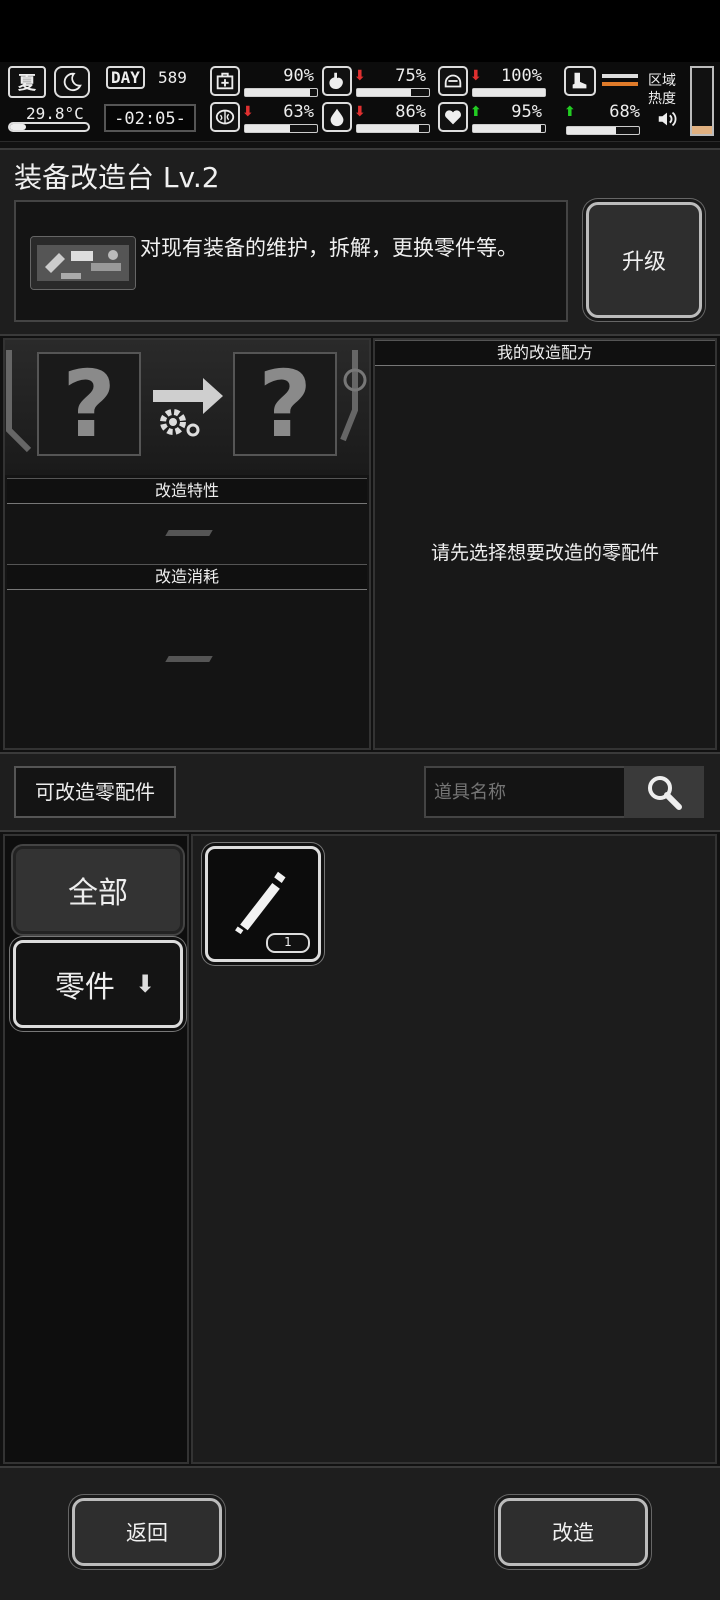 The width and height of the screenshot is (720, 1600). I want to click on upgrade-button-label: 升级, so click(643, 262).